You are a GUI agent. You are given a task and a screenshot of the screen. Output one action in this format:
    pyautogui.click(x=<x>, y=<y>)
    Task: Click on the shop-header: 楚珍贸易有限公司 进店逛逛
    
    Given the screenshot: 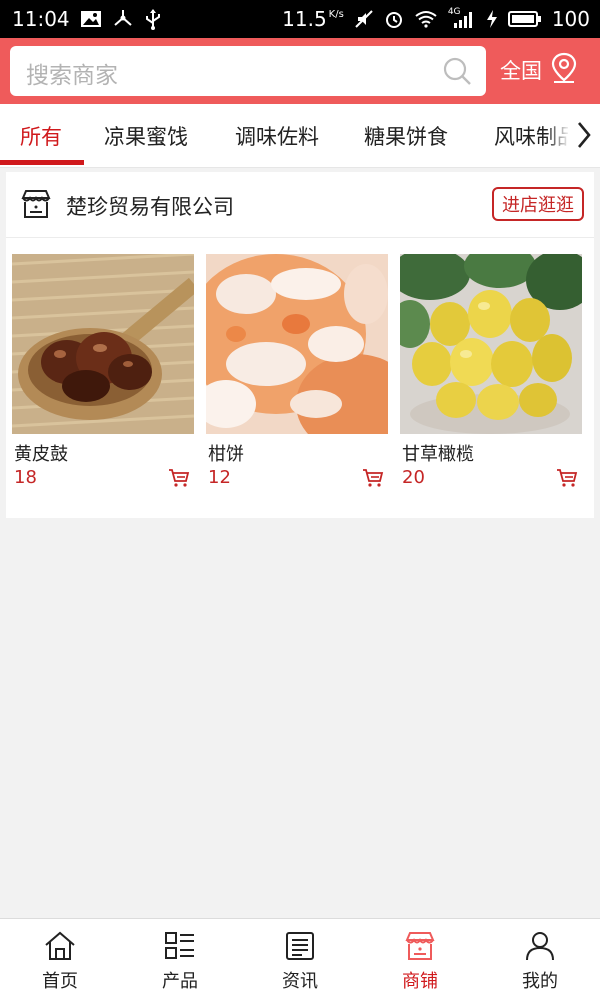 What is the action you would take?
    pyautogui.click(x=300, y=205)
    